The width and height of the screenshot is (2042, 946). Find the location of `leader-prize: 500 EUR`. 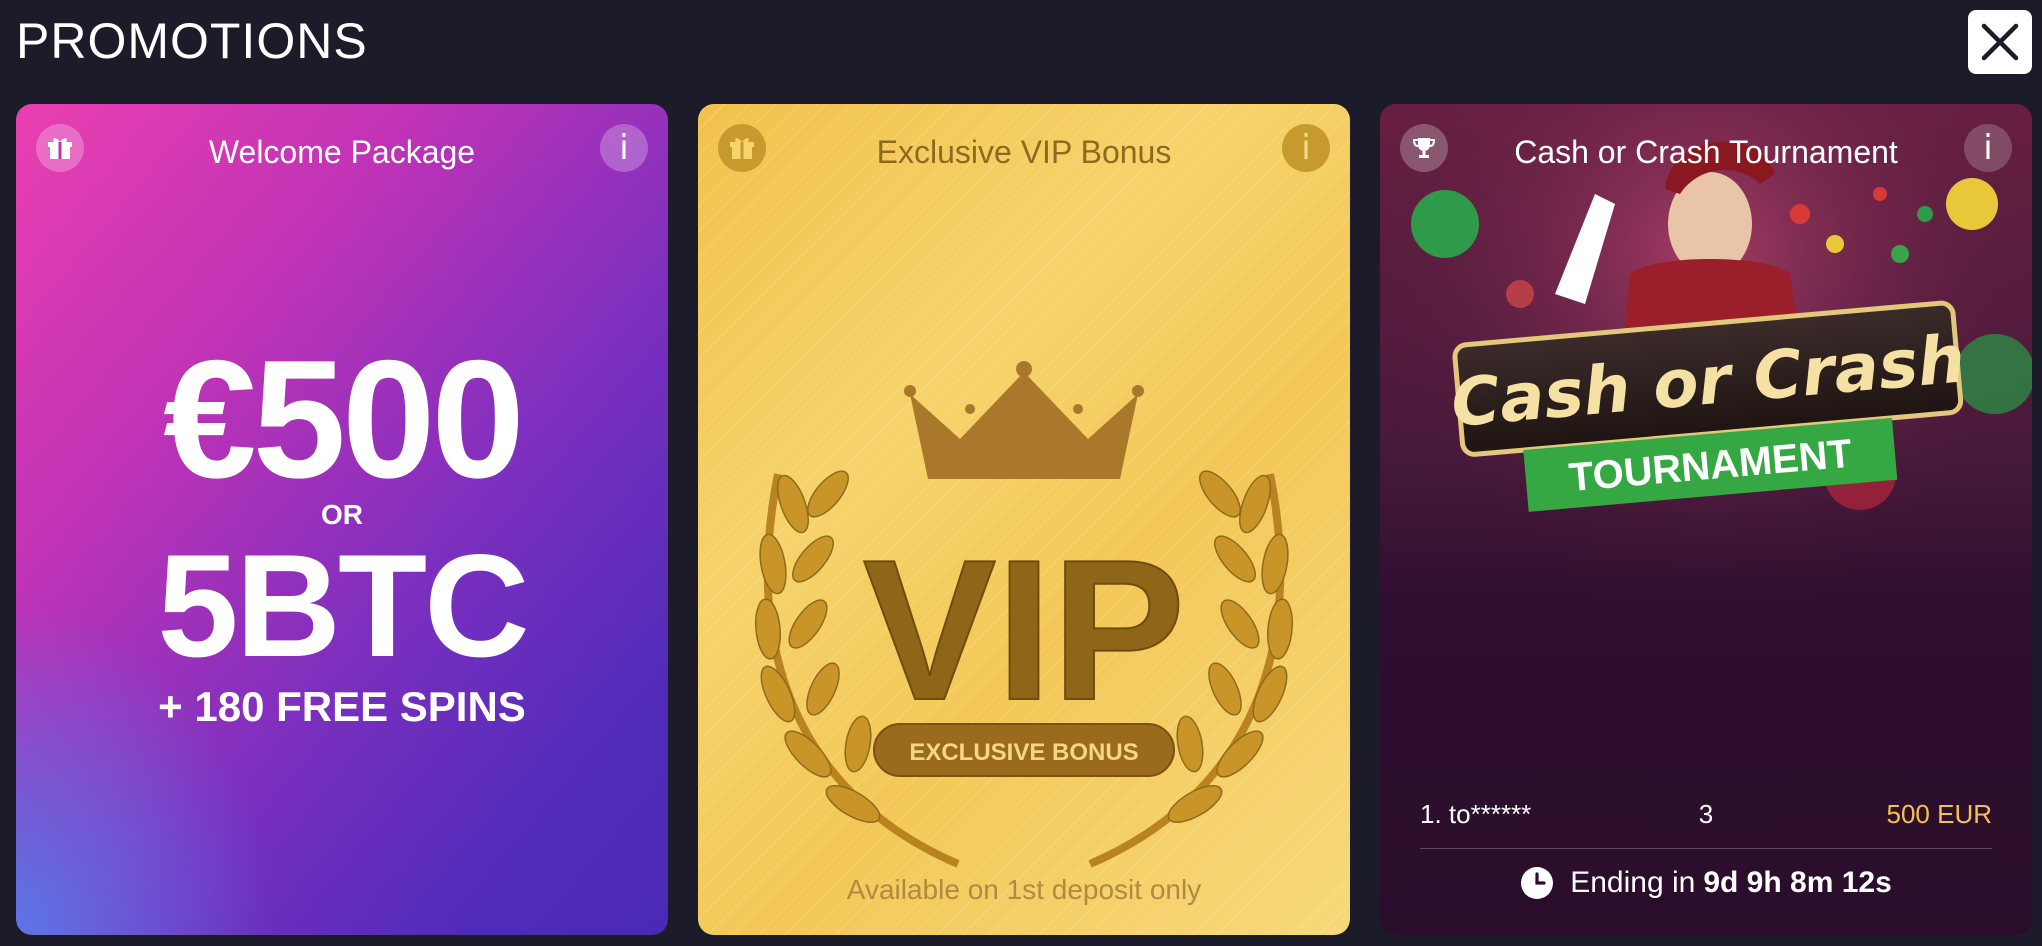

leader-prize: 500 EUR is located at coordinates (1939, 813).